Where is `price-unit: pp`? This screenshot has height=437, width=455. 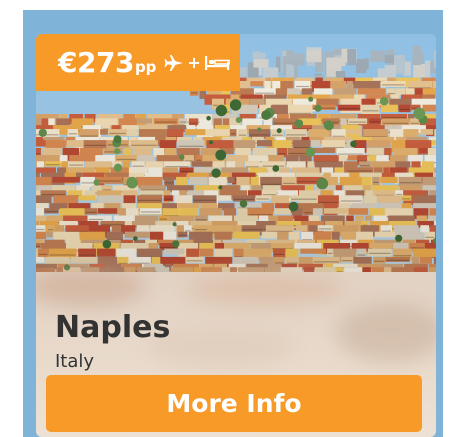
price-unit: pp is located at coordinates (145, 67).